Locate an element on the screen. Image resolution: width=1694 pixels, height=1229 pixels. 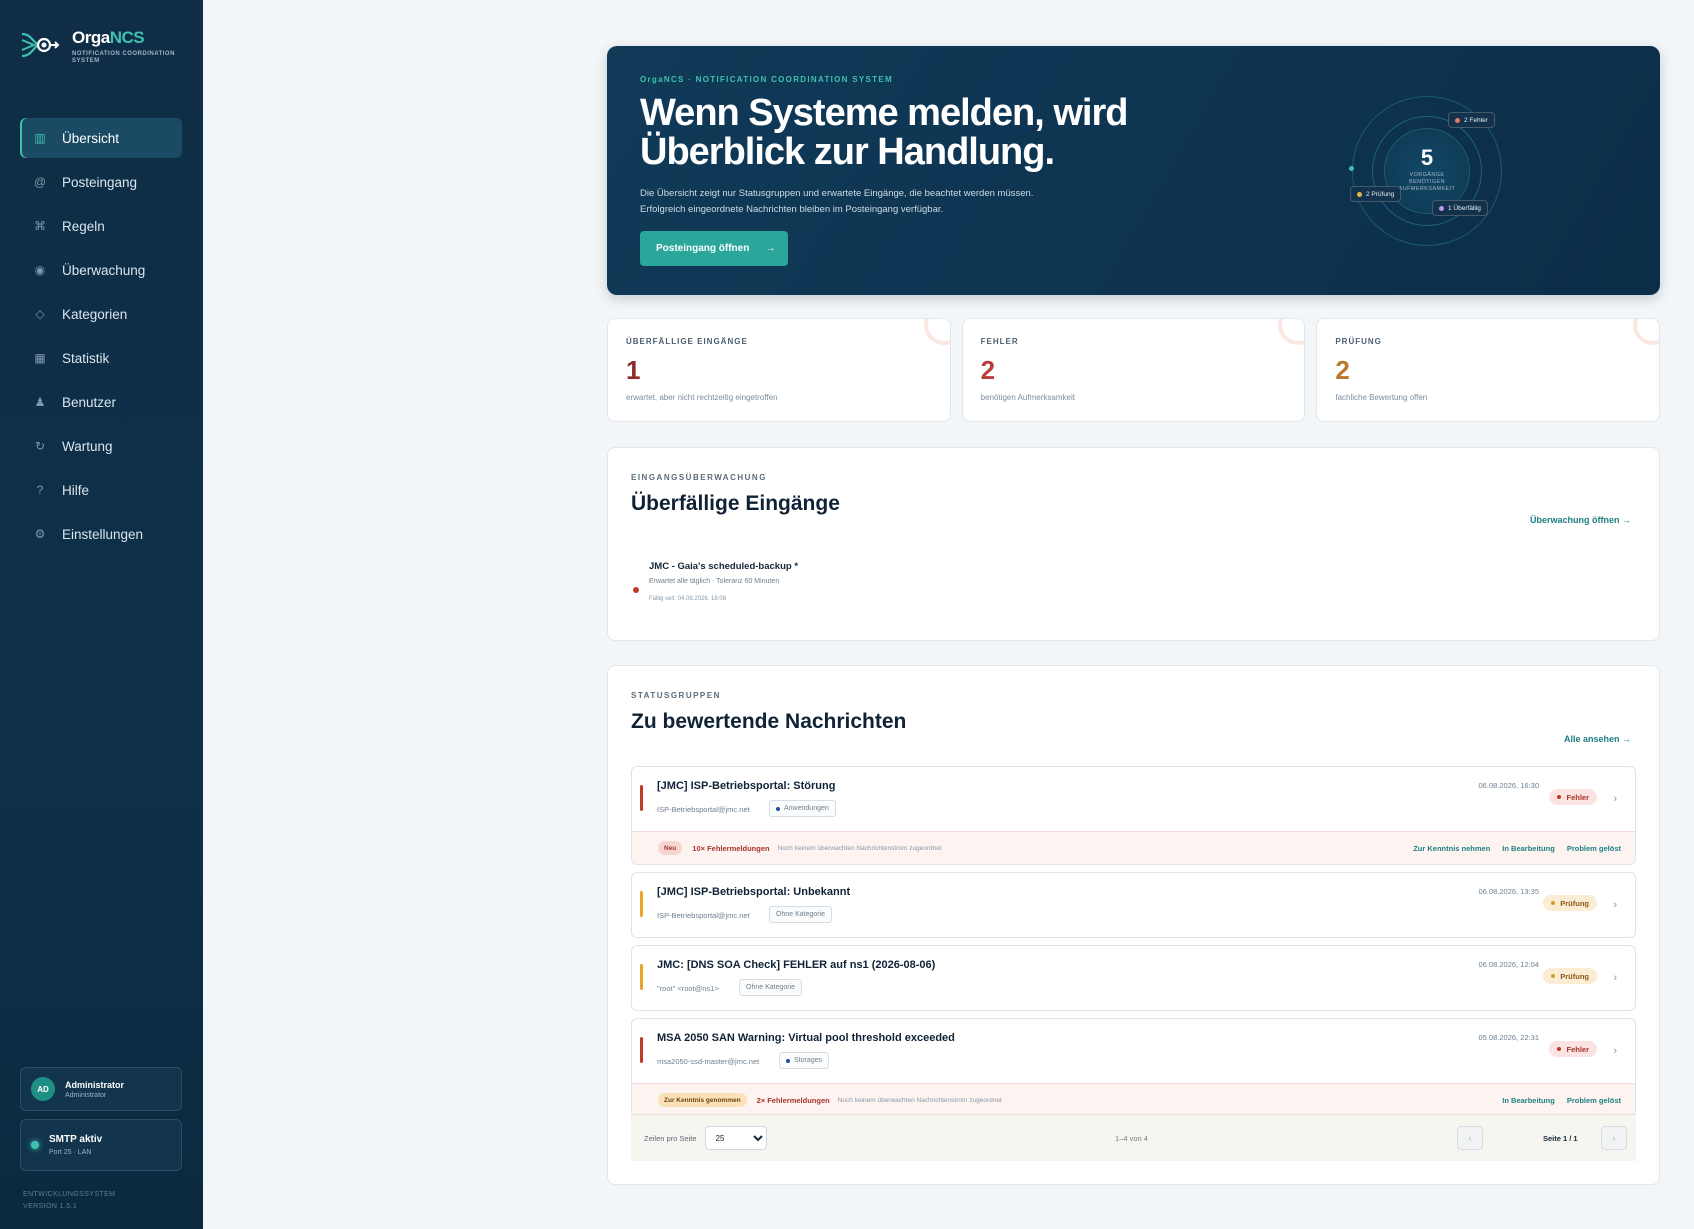
sidebar-item-label: Einstellungen is located at coordinates (103, 534).